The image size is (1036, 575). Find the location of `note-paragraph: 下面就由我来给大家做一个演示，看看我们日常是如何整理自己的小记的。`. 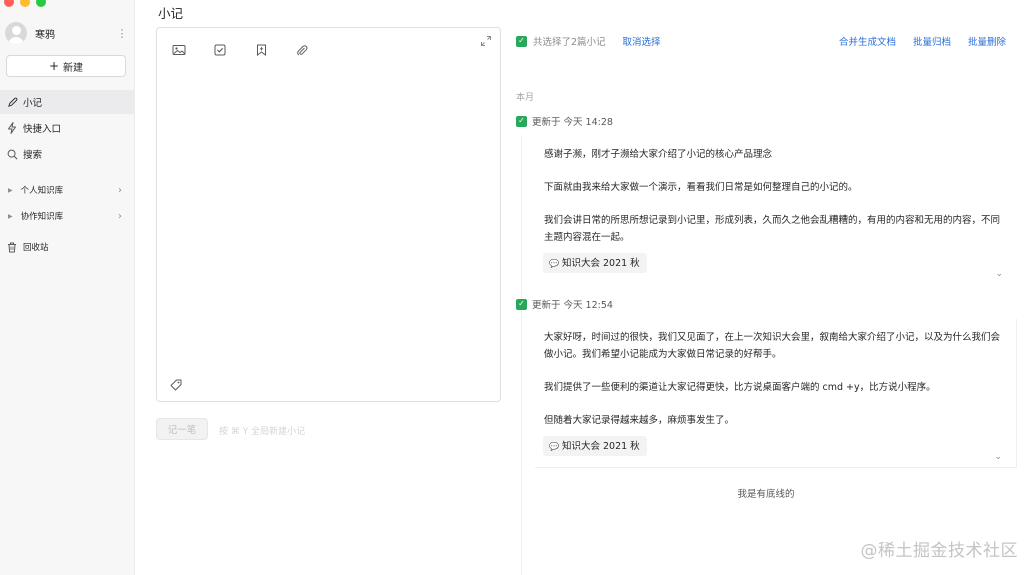

note-paragraph: 下面就由我来给大家做一个演示，看看我们日常是如何整理自己的小记的。 is located at coordinates (701, 187).